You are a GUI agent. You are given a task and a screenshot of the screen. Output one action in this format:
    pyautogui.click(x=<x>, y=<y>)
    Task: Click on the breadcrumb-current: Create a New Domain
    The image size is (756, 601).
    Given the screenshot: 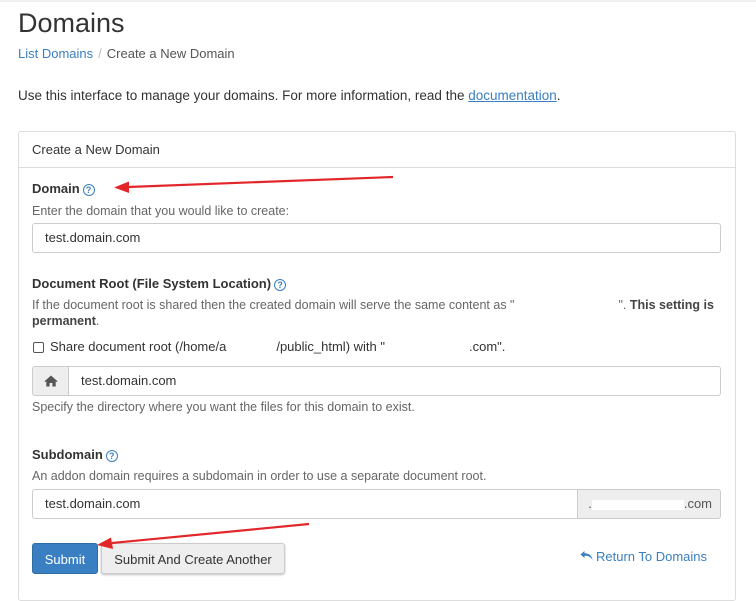 What is the action you would take?
    pyautogui.click(x=170, y=53)
    